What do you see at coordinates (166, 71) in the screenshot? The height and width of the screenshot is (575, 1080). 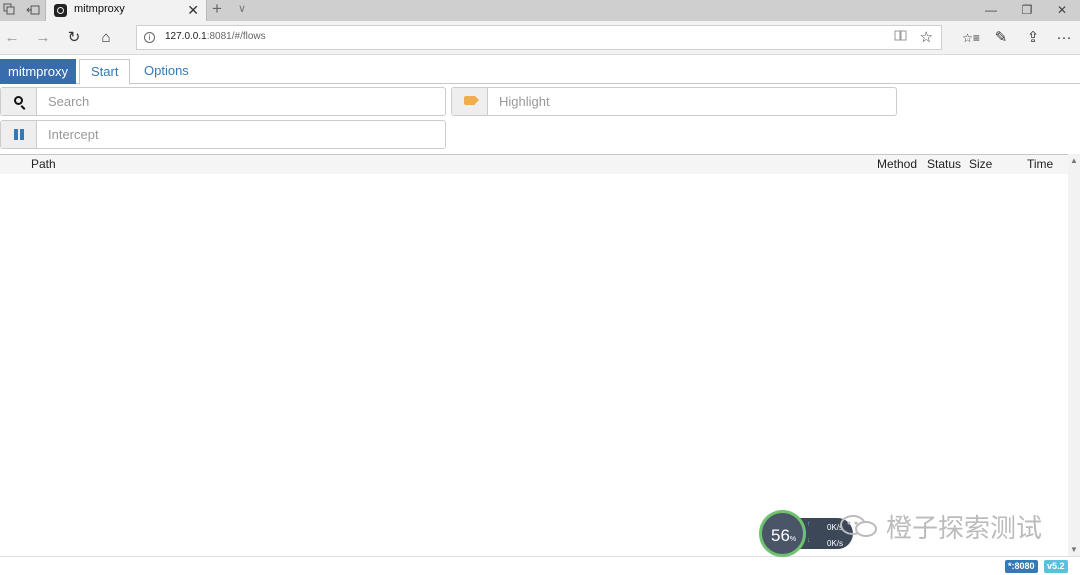 I see `tab-options: Options` at bounding box center [166, 71].